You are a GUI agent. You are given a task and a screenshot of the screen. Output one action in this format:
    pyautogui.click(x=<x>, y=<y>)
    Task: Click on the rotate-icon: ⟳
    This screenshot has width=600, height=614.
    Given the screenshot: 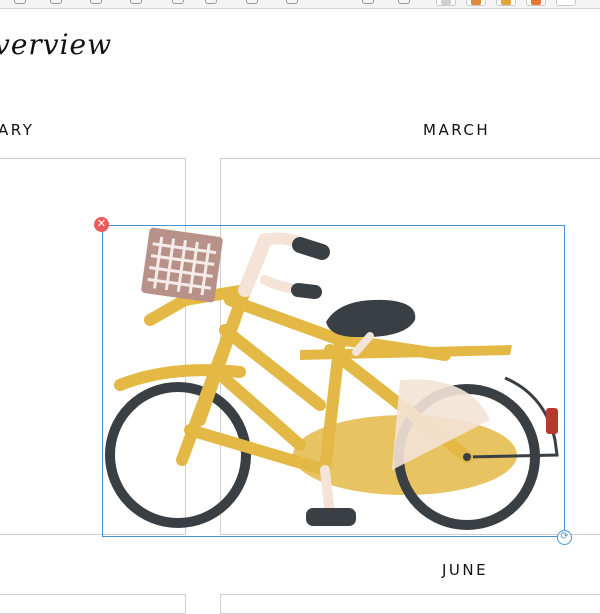 What is the action you would take?
    pyautogui.click(x=564, y=537)
    